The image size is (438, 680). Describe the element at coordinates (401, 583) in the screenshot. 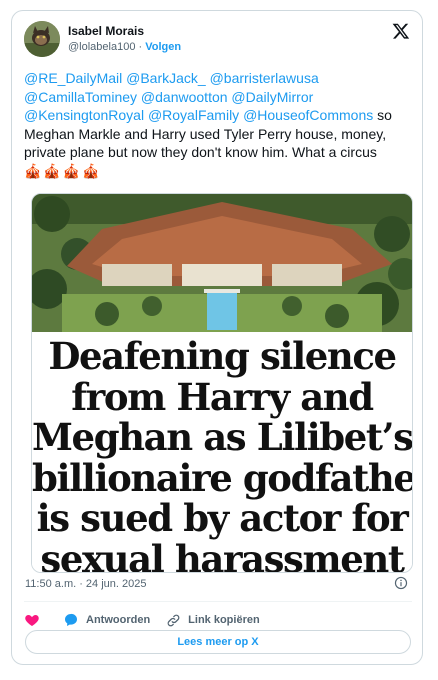

I see `info-icon` at that location.